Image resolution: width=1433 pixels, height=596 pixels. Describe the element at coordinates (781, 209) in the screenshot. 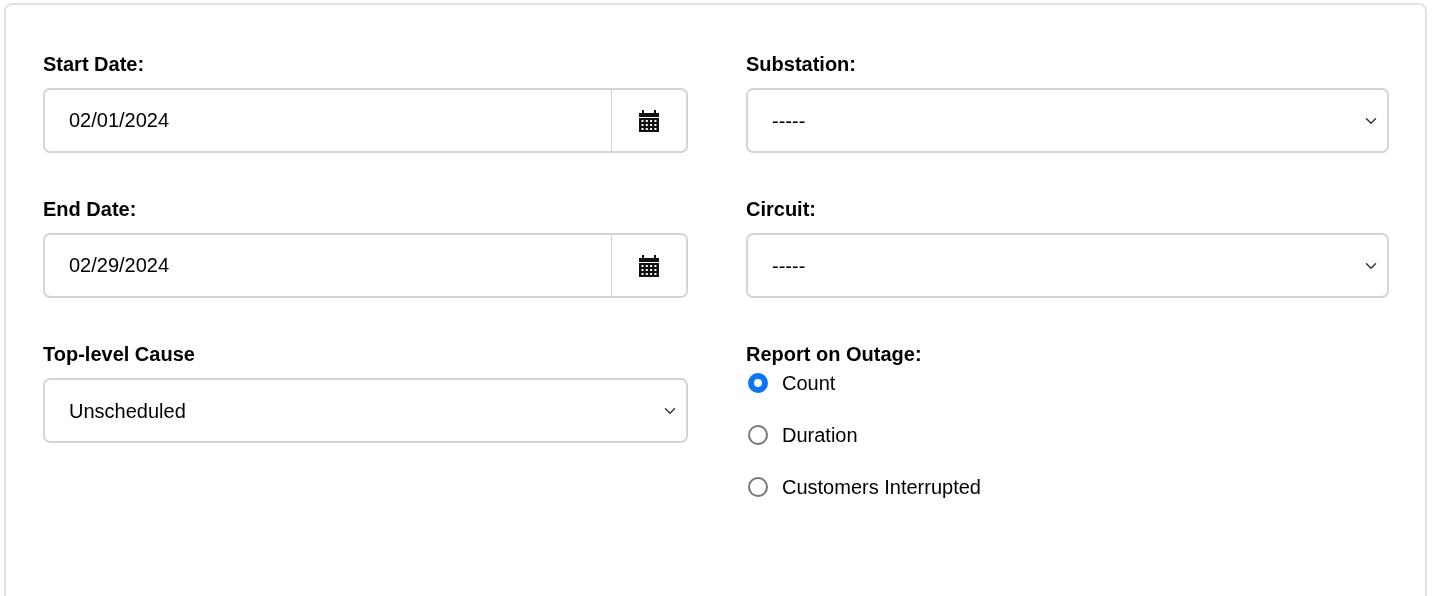

I see `field-label: Circuit:` at that location.